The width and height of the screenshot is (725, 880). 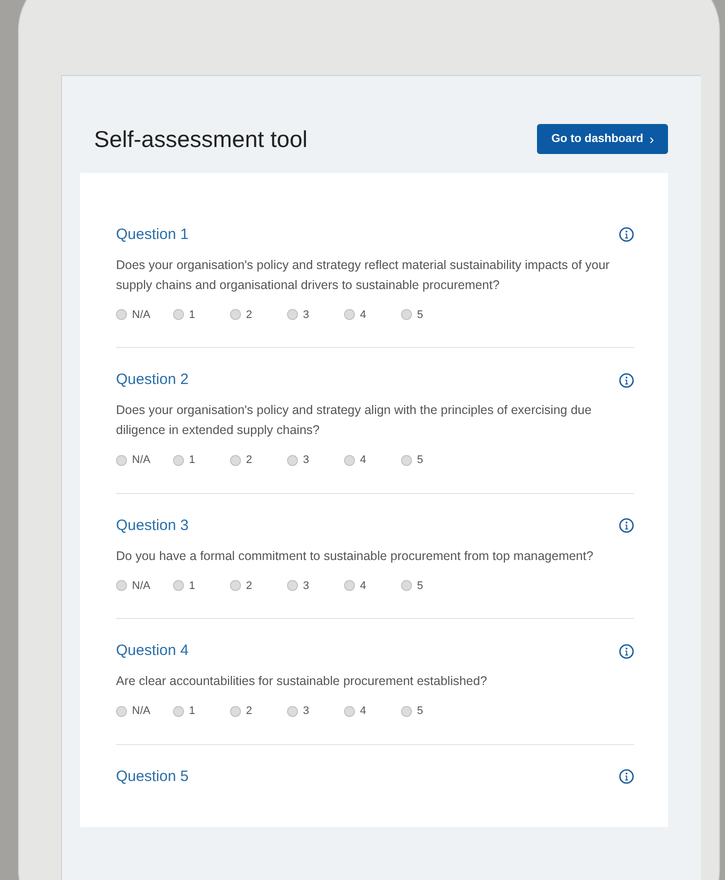 What do you see at coordinates (302, 681) in the screenshot?
I see `question-text: Are clear accountabilities for sustainable procurement established?` at bounding box center [302, 681].